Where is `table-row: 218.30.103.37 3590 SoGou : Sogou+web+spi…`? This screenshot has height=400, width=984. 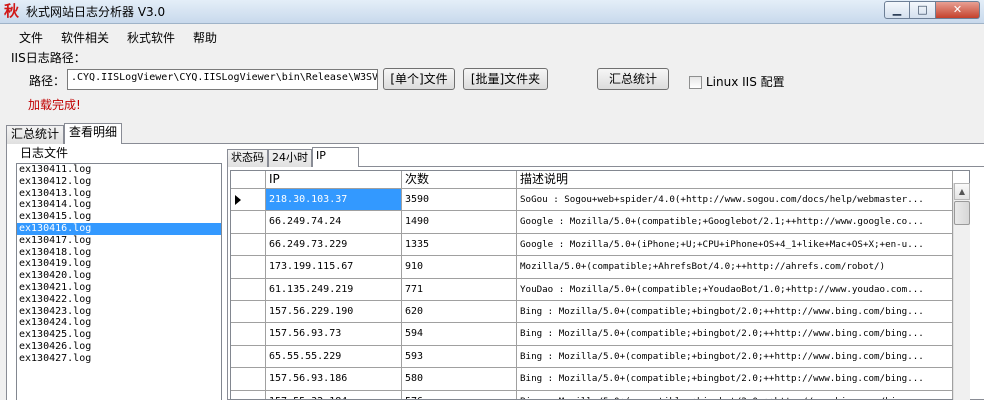 table-row: 218.30.103.37 3590 SoGou : Sogou+web+spi… is located at coordinates (593, 200).